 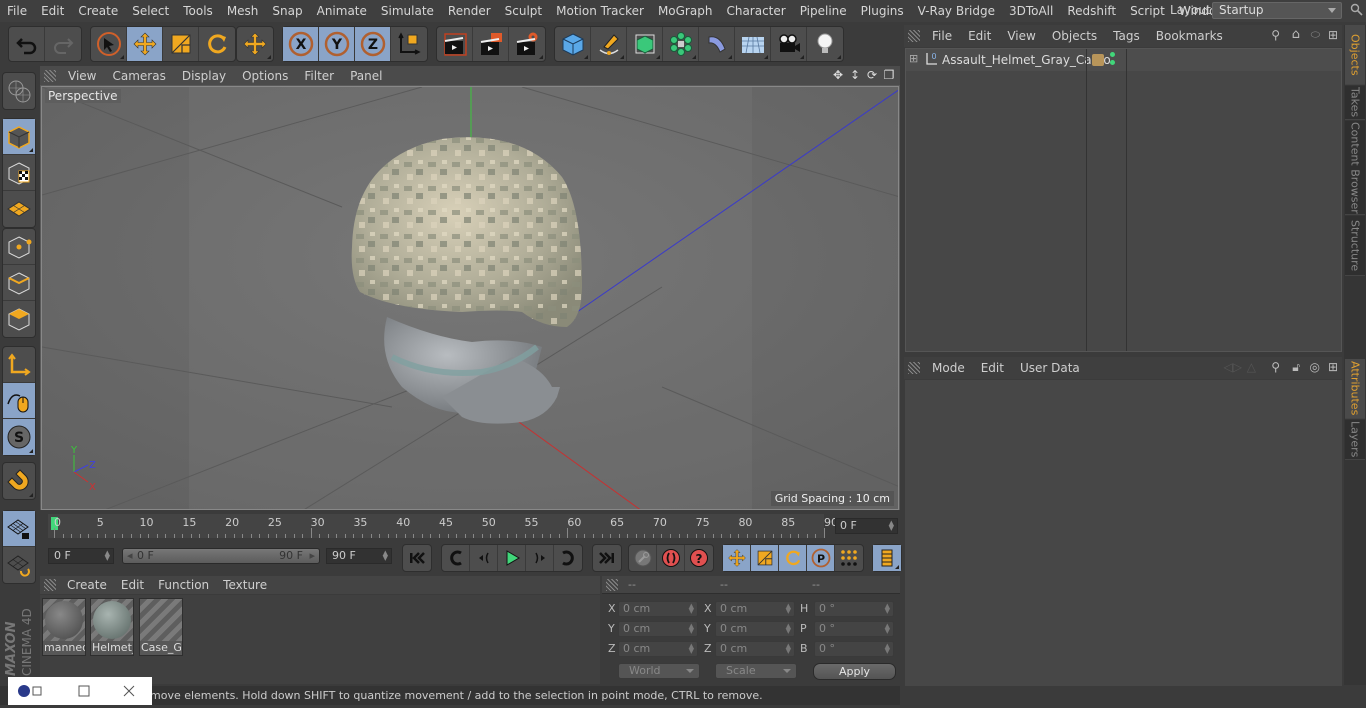 I want to click on pan-view-icon: ✥, so click(x=838, y=75).